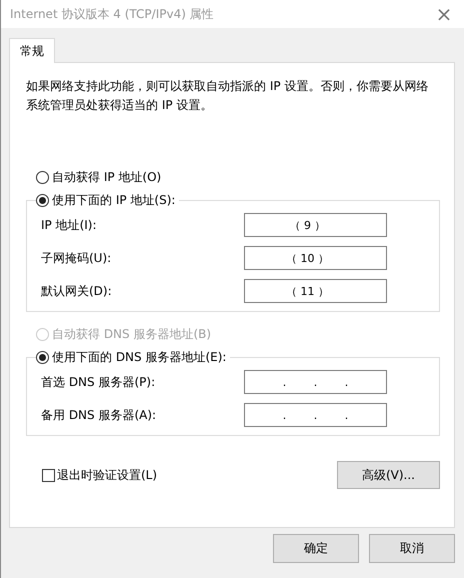 This screenshot has width=464, height=578. What do you see at coordinates (315, 291) in the screenshot?
I see `ip-address-field: （ 11 ）` at bounding box center [315, 291].